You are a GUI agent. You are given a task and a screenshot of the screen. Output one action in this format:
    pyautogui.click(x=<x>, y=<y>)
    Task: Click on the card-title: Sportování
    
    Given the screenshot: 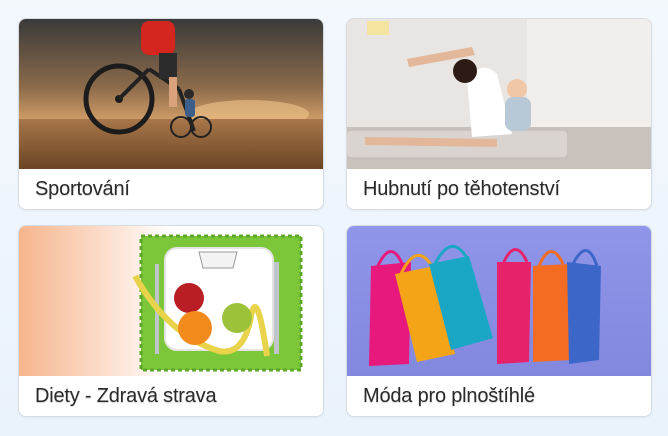 What is the action you would take?
    pyautogui.click(x=82, y=189)
    